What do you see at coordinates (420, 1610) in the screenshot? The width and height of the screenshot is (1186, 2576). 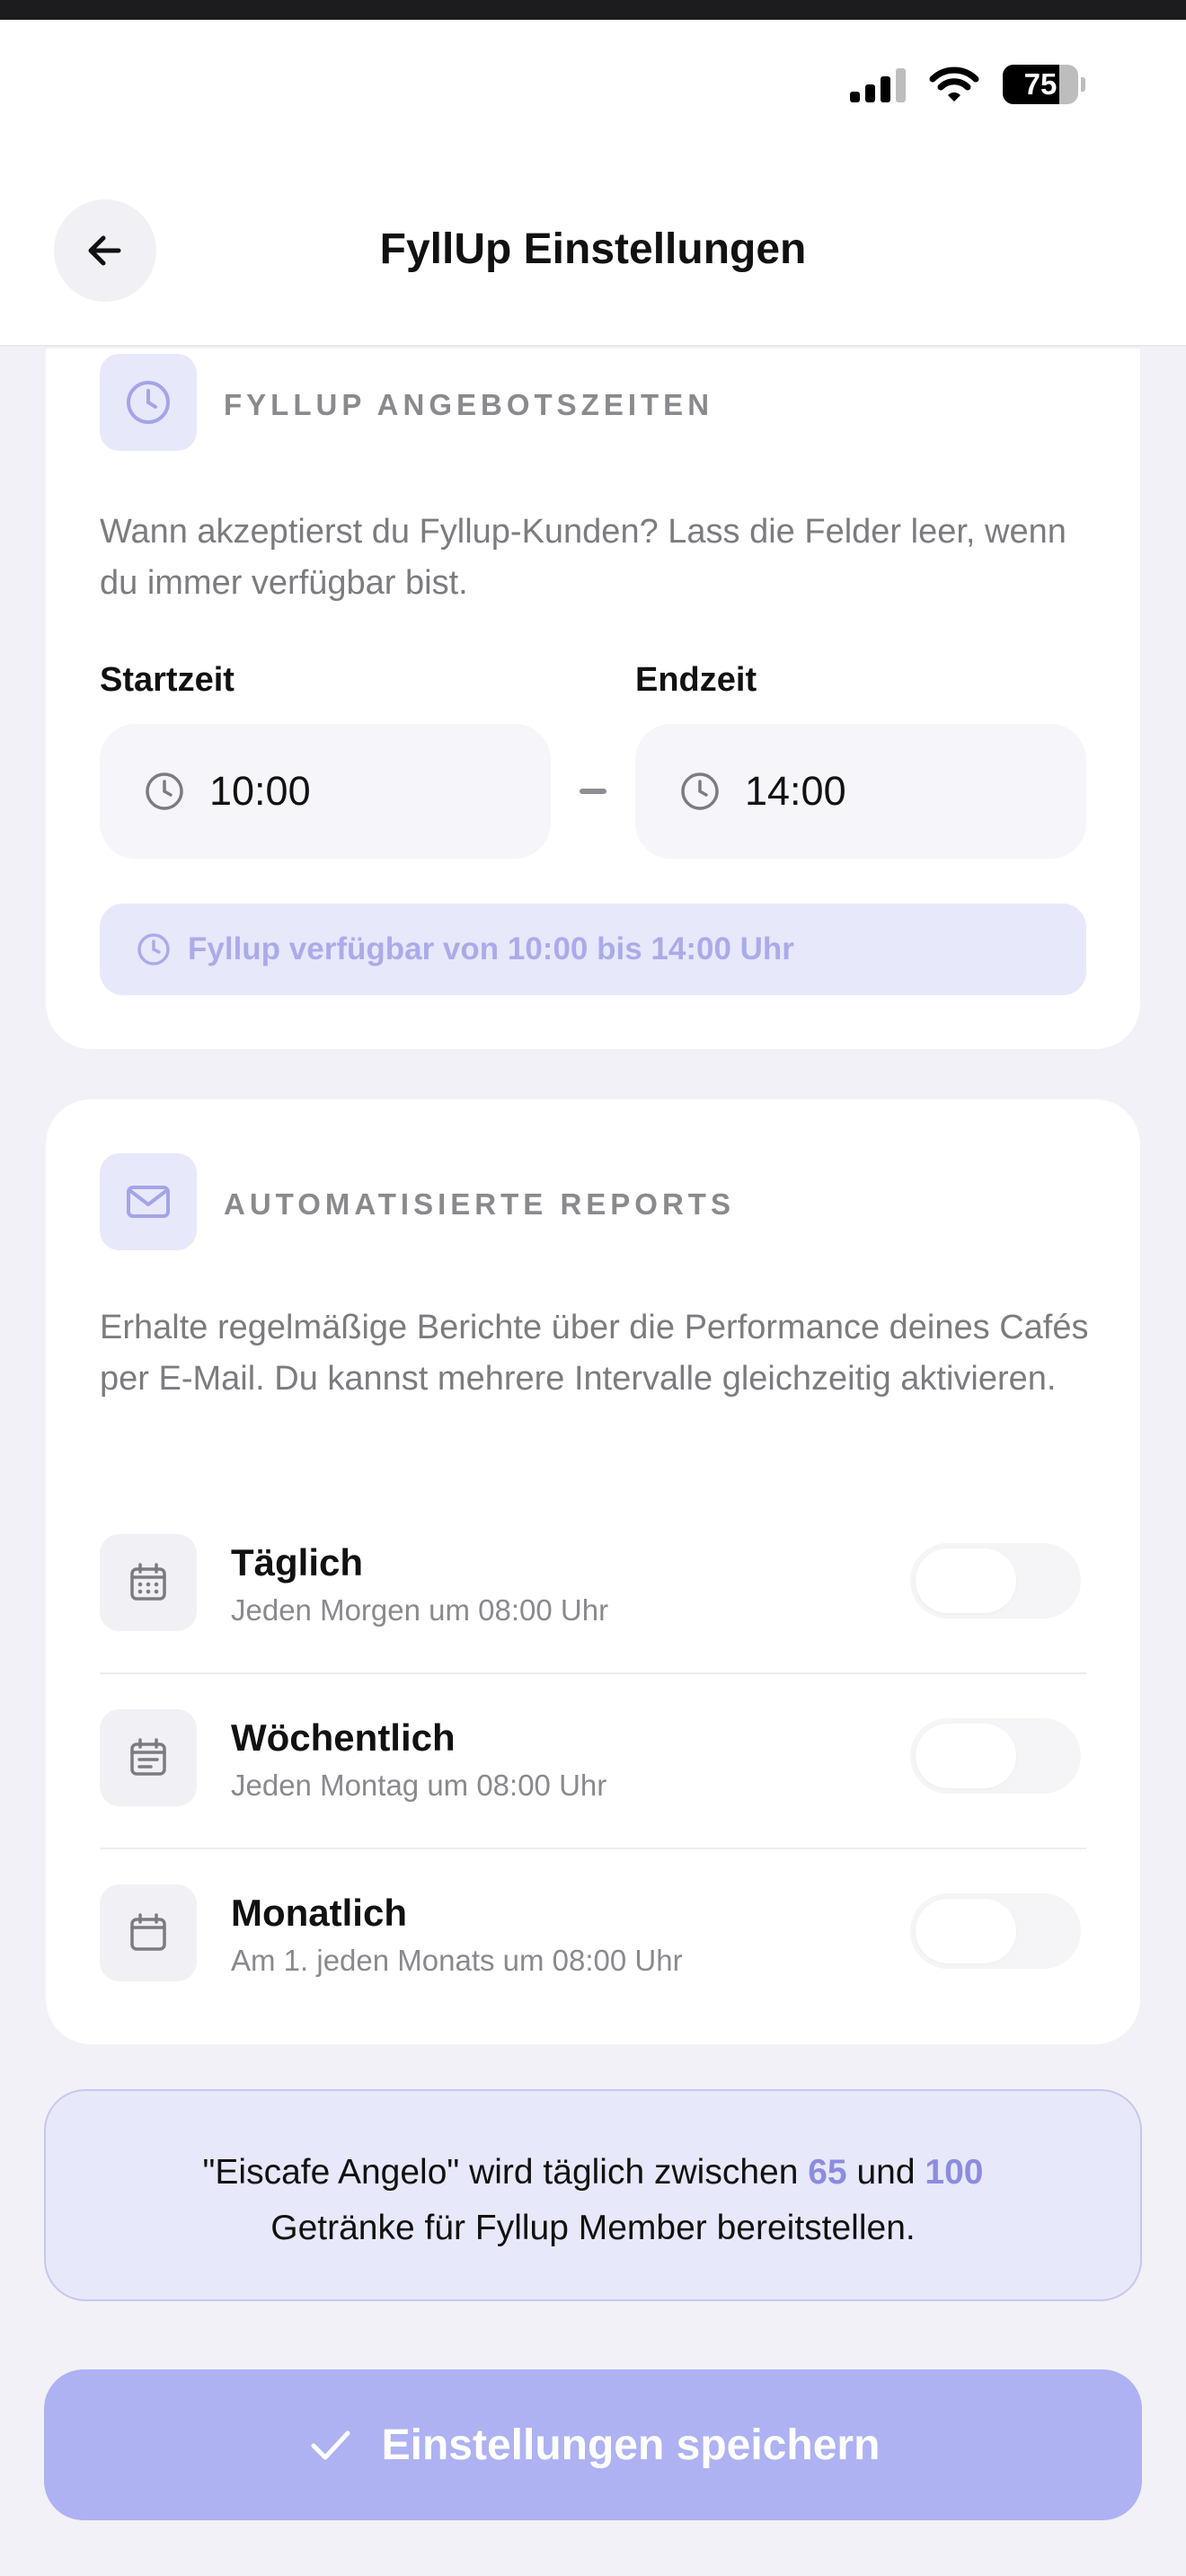 I see `report-daily-sub: Jeden Morgen um 08:00 Uhr` at bounding box center [420, 1610].